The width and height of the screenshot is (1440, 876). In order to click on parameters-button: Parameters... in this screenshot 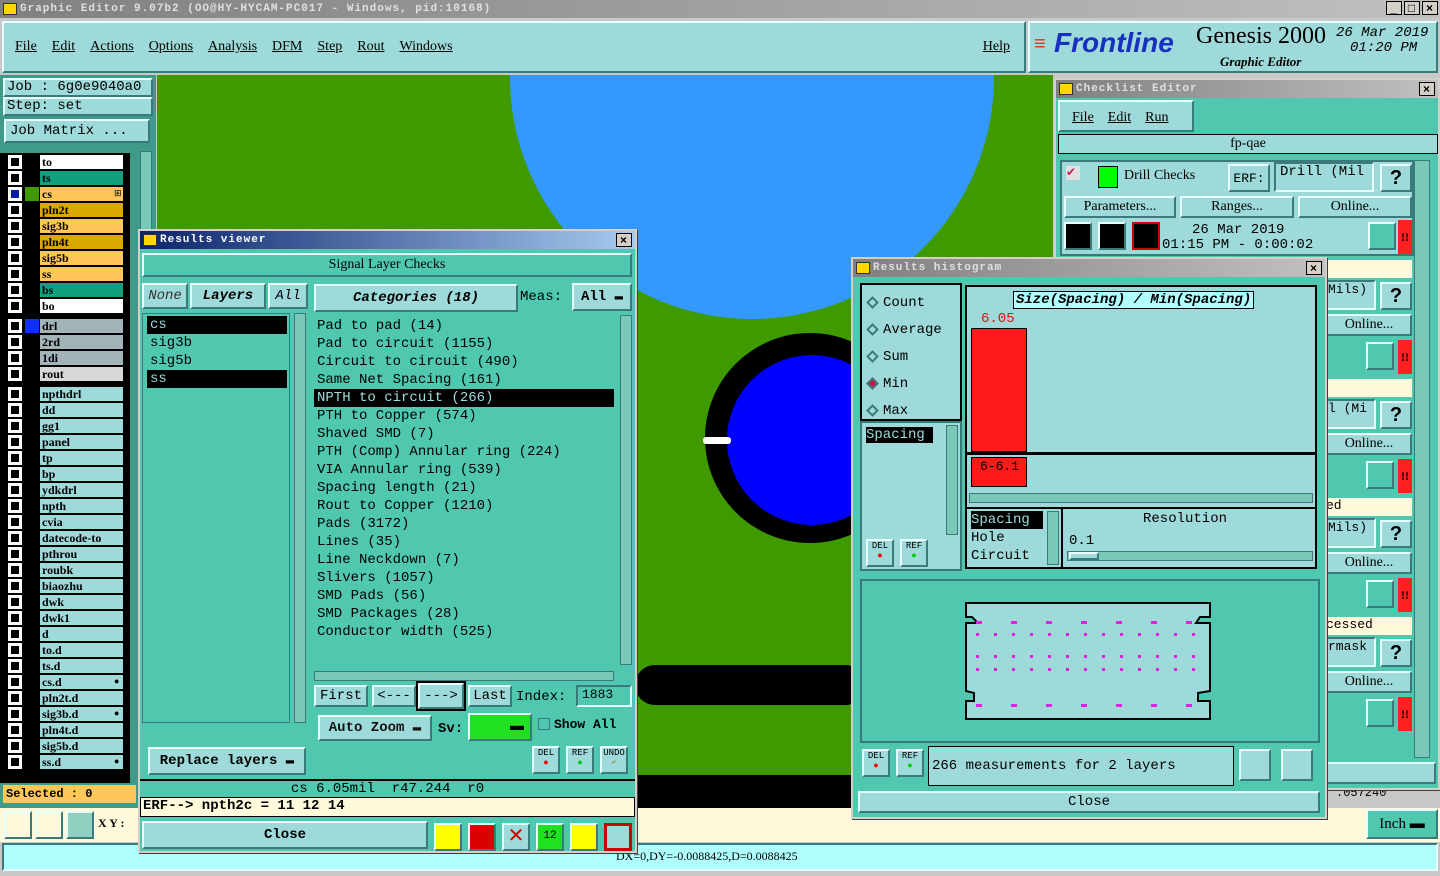, I will do `click(1120, 207)`.